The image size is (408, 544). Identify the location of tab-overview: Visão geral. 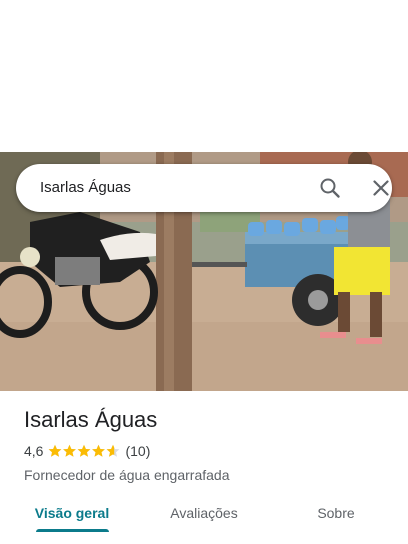
(72, 513).